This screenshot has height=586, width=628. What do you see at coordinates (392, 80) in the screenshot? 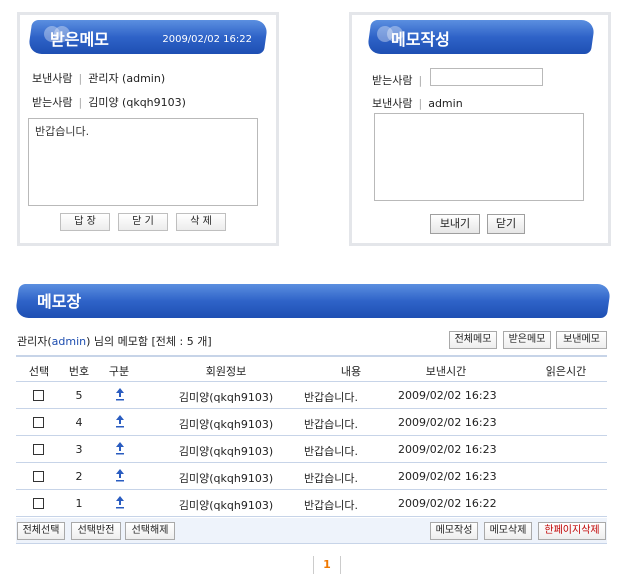
I see `compose-receiver-label: 받는사람` at bounding box center [392, 80].